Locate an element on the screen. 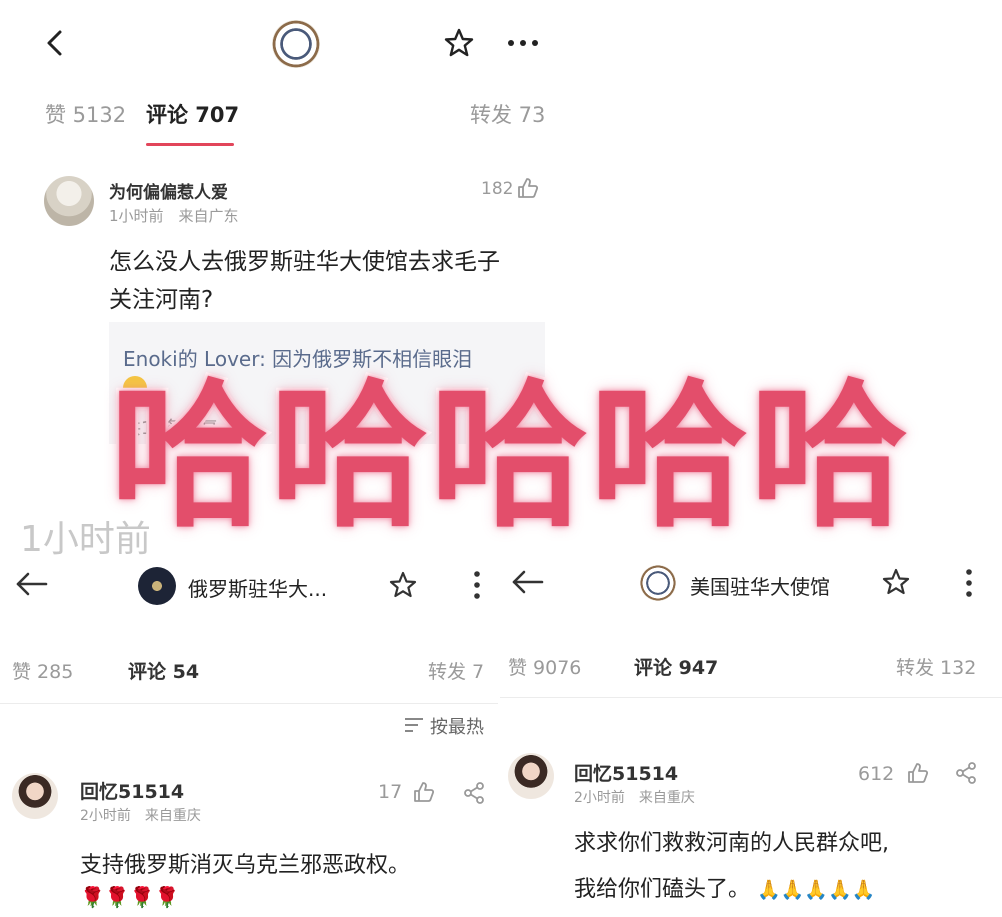 The height and width of the screenshot is (917, 1002). more-dots-icon is located at coordinates (523, 43).